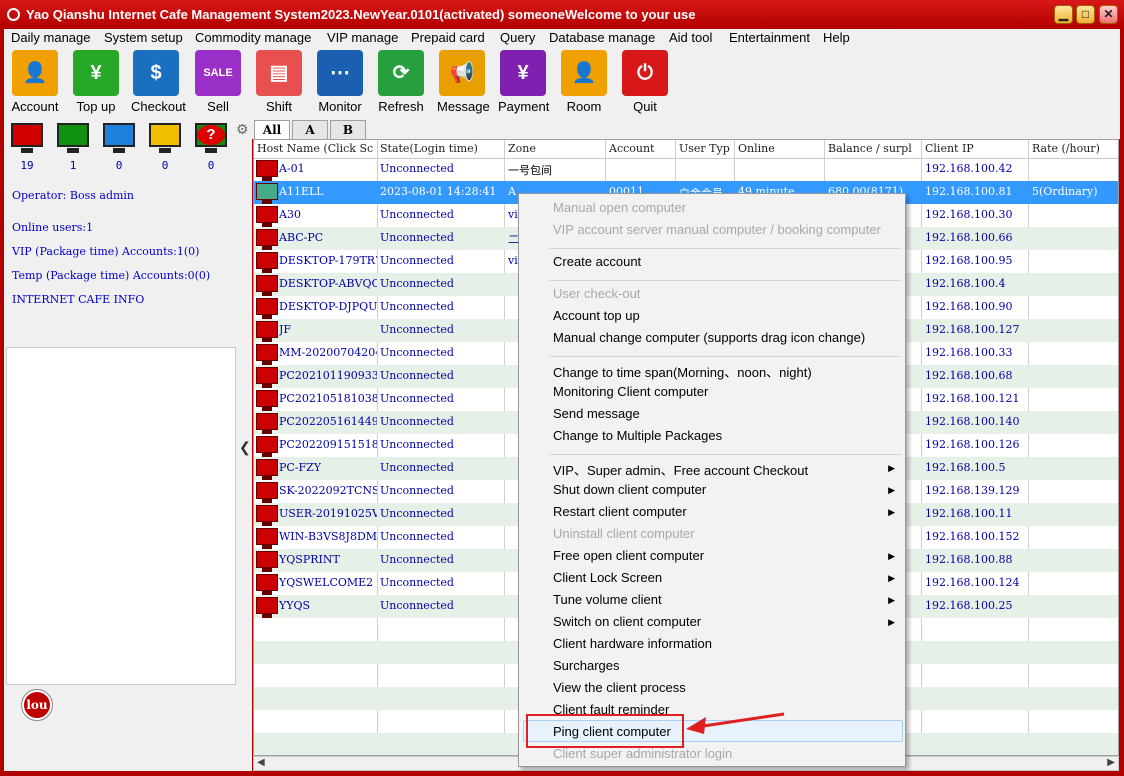 This screenshot has width=1124, height=776. I want to click on menu-daily-manage: Daily manage, so click(51, 37).